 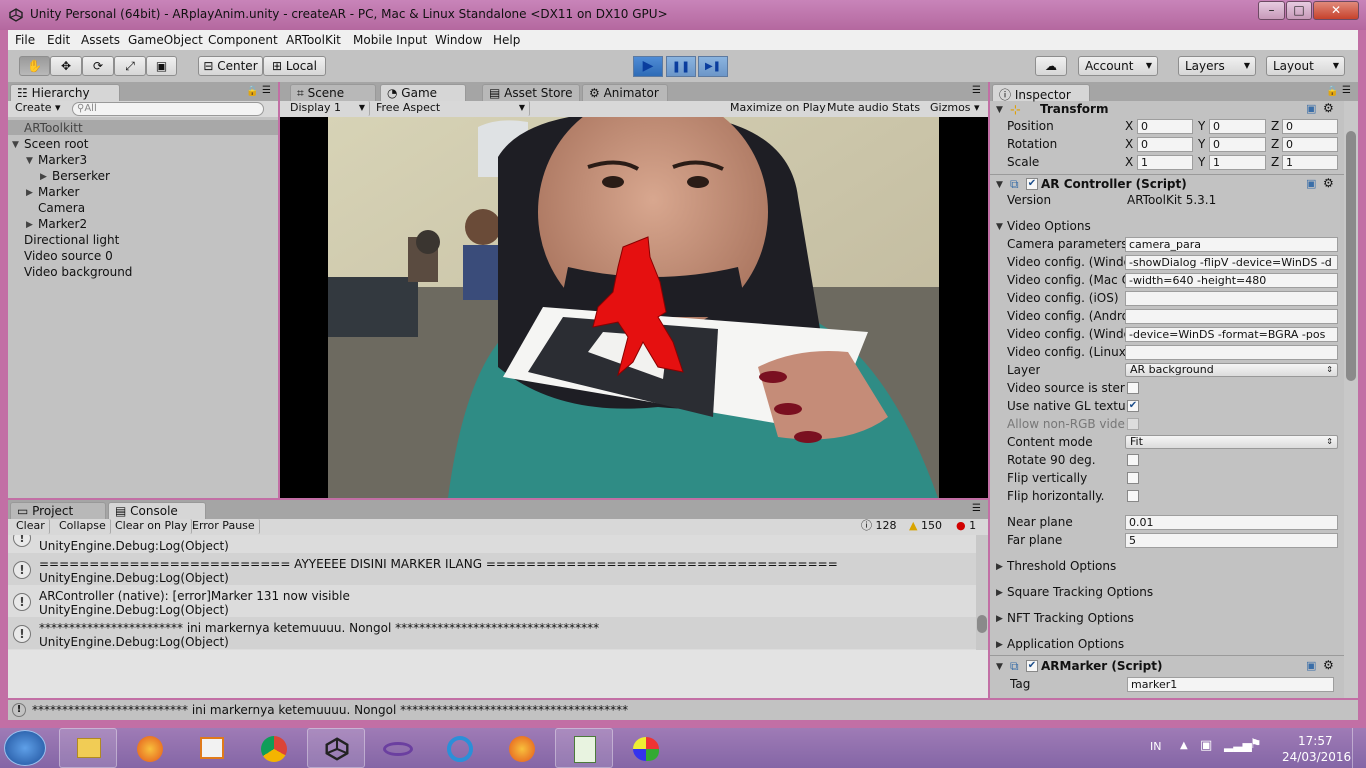 What do you see at coordinates (1165, 126) in the screenshot?
I see `position-x-field: 0` at bounding box center [1165, 126].